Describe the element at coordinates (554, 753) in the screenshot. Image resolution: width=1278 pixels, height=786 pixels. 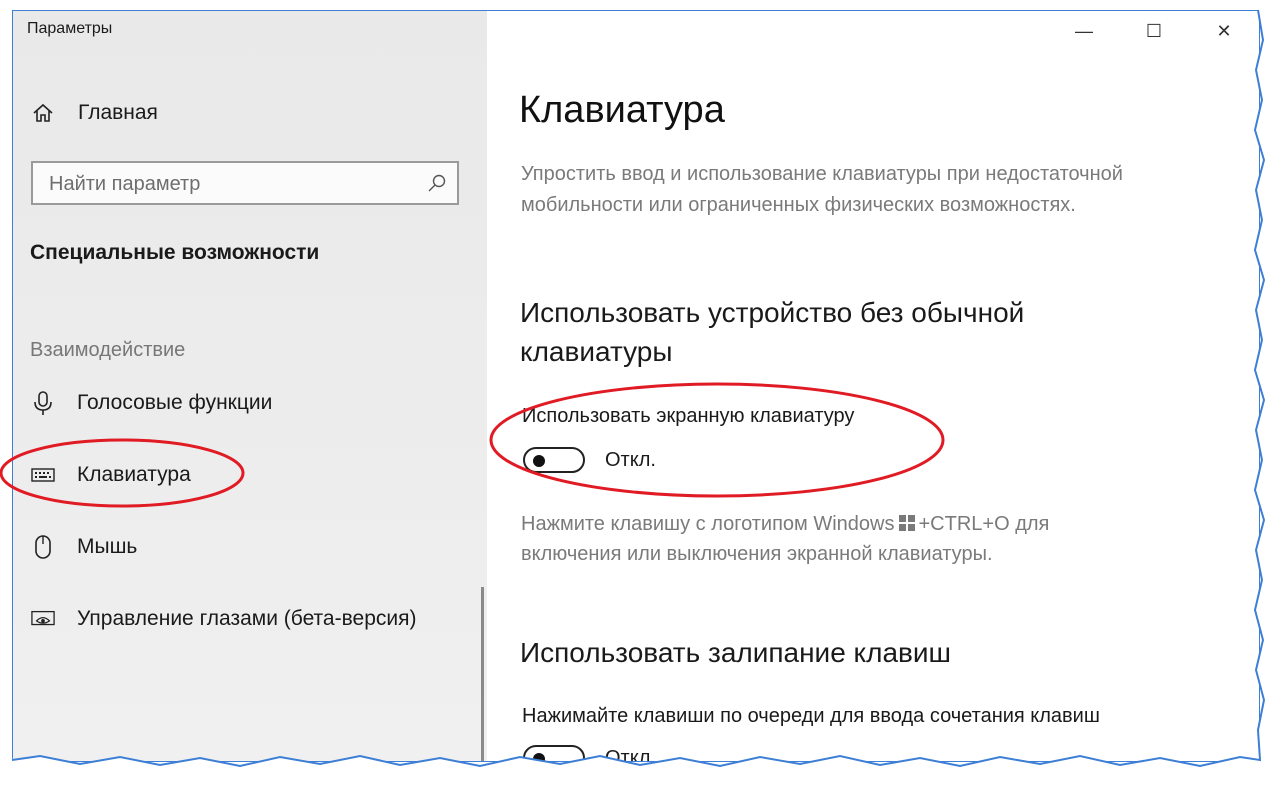
I see `sticky-keys-toggle` at that location.